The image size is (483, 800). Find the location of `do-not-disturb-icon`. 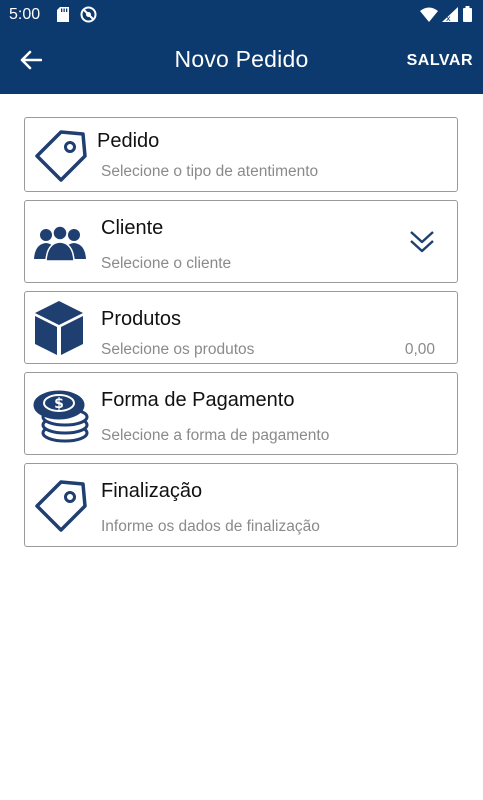

do-not-disturb-icon is located at coordinates (88, 17).